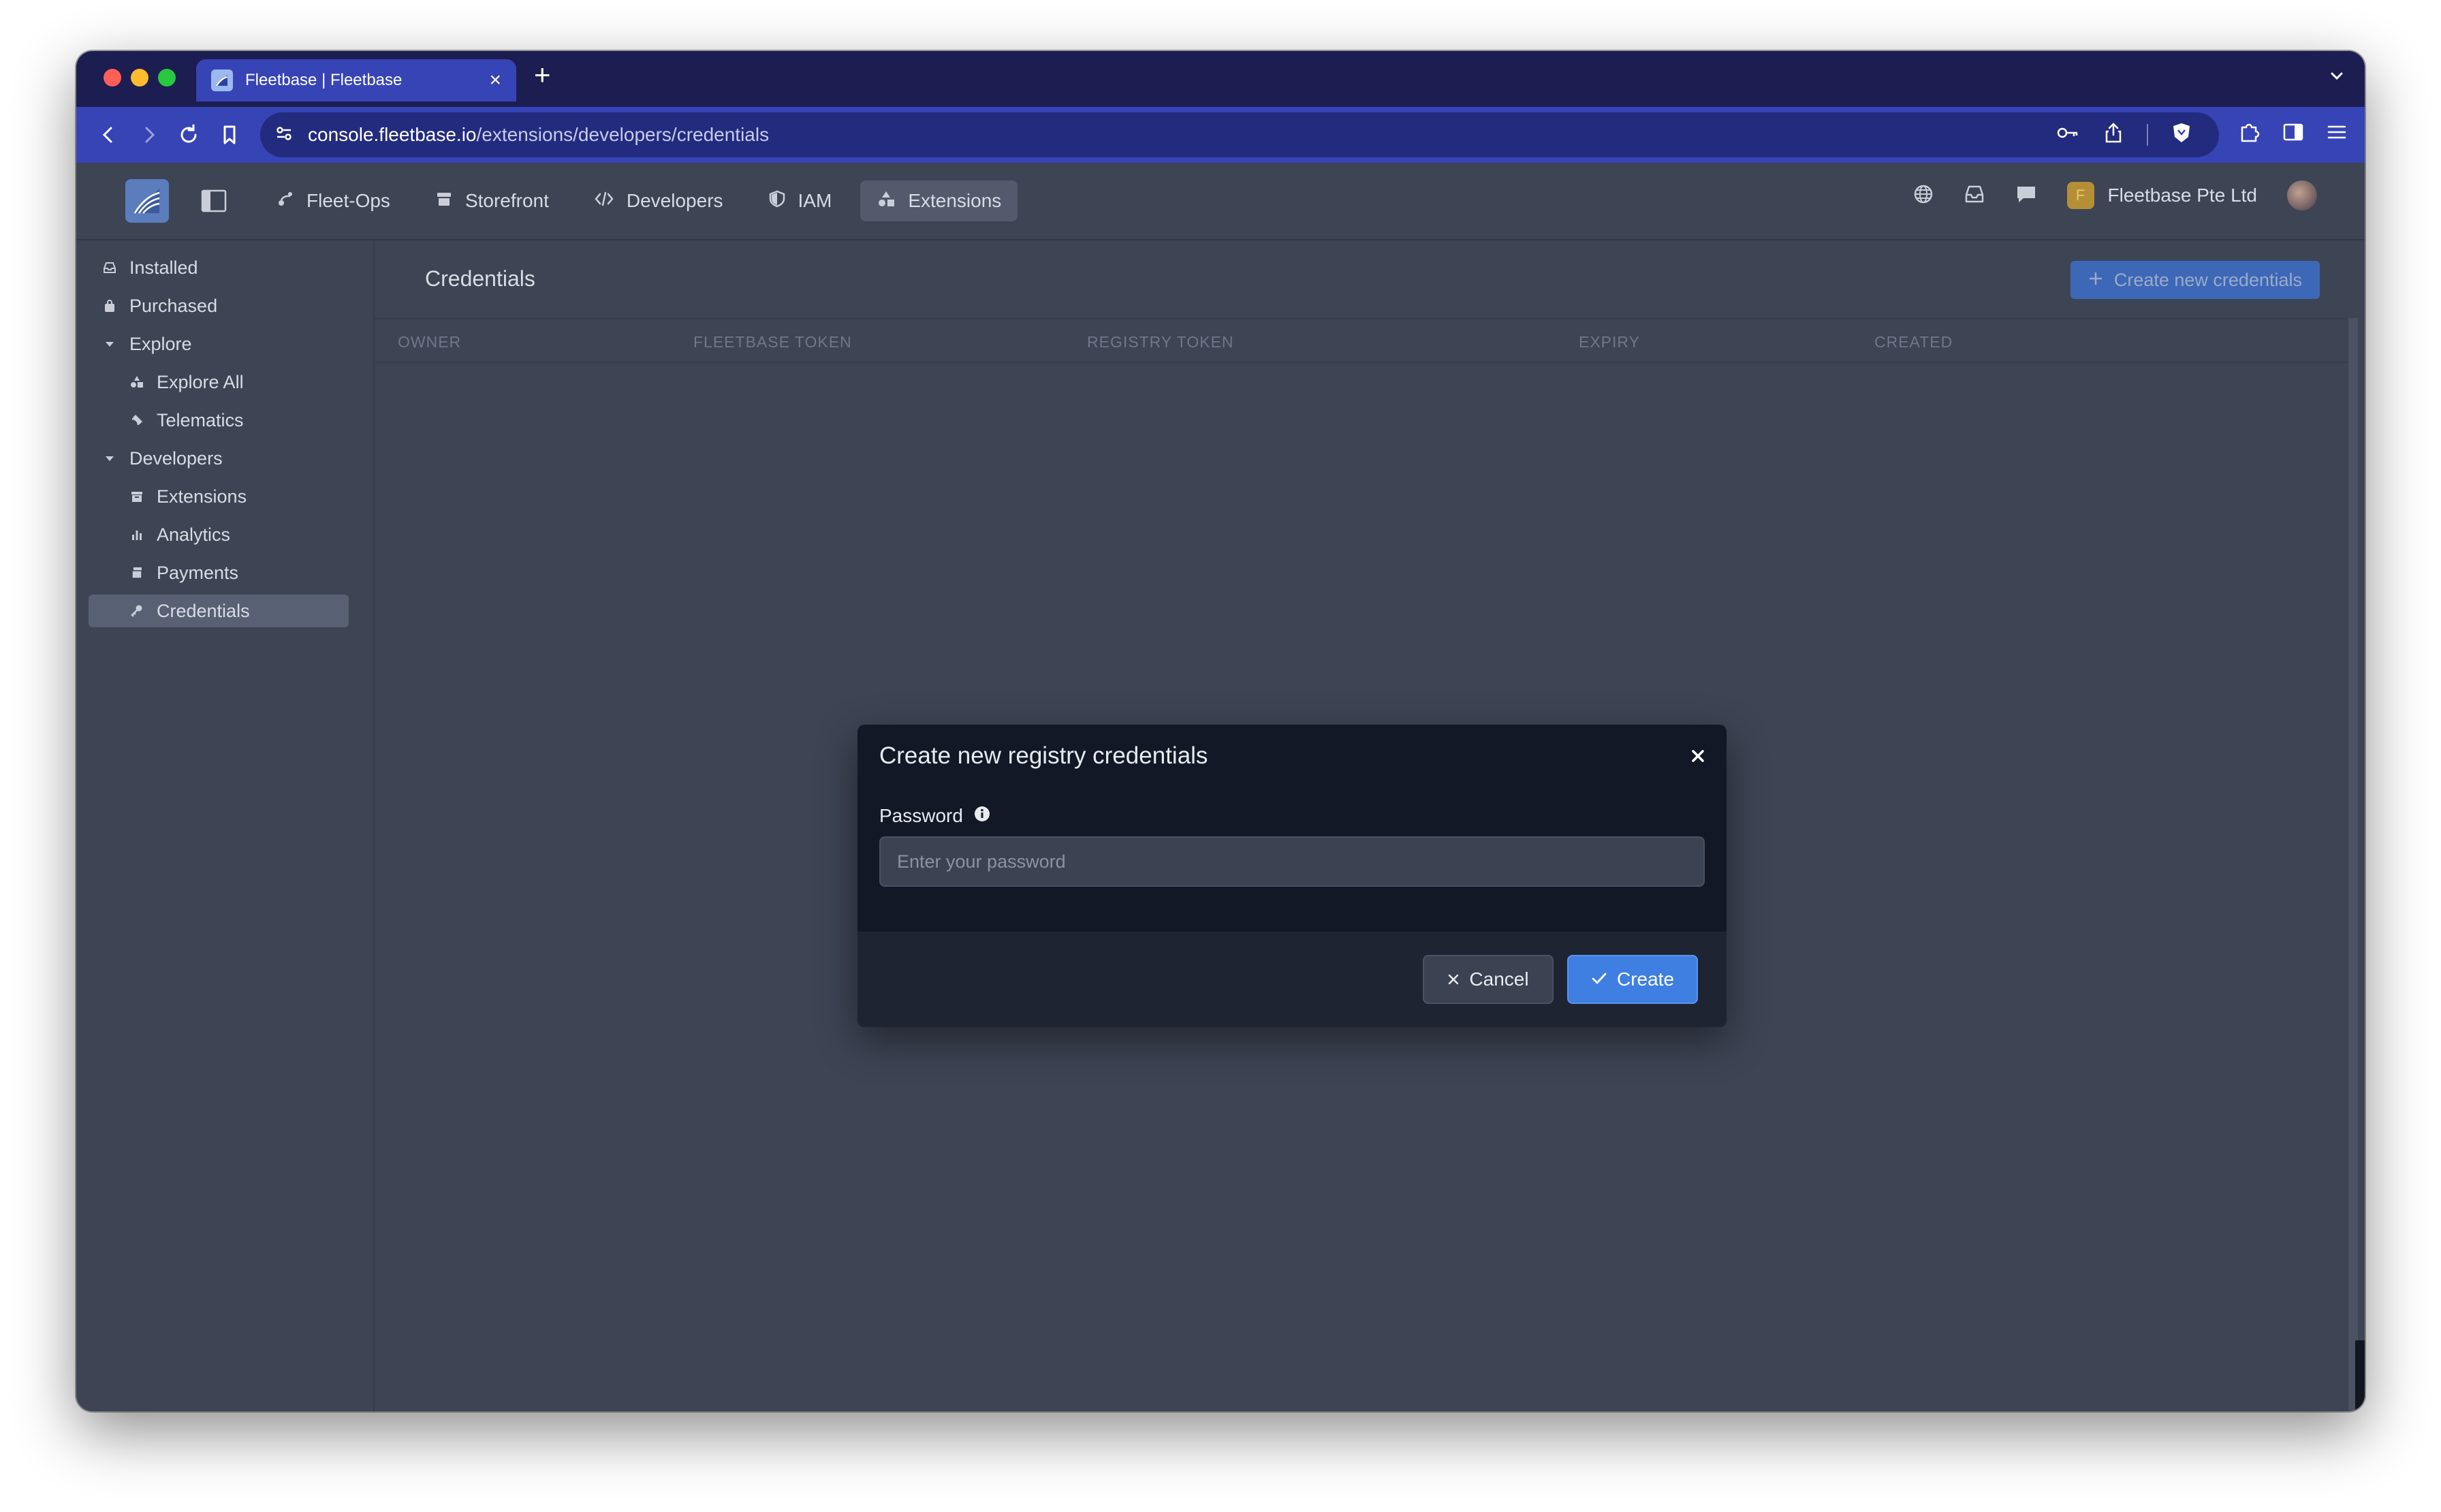 The image size is (2441, 1512). Describe the element at coordinates (2249, 134) in the screenshot. I see `extensions-puzzle-icon` at that location.